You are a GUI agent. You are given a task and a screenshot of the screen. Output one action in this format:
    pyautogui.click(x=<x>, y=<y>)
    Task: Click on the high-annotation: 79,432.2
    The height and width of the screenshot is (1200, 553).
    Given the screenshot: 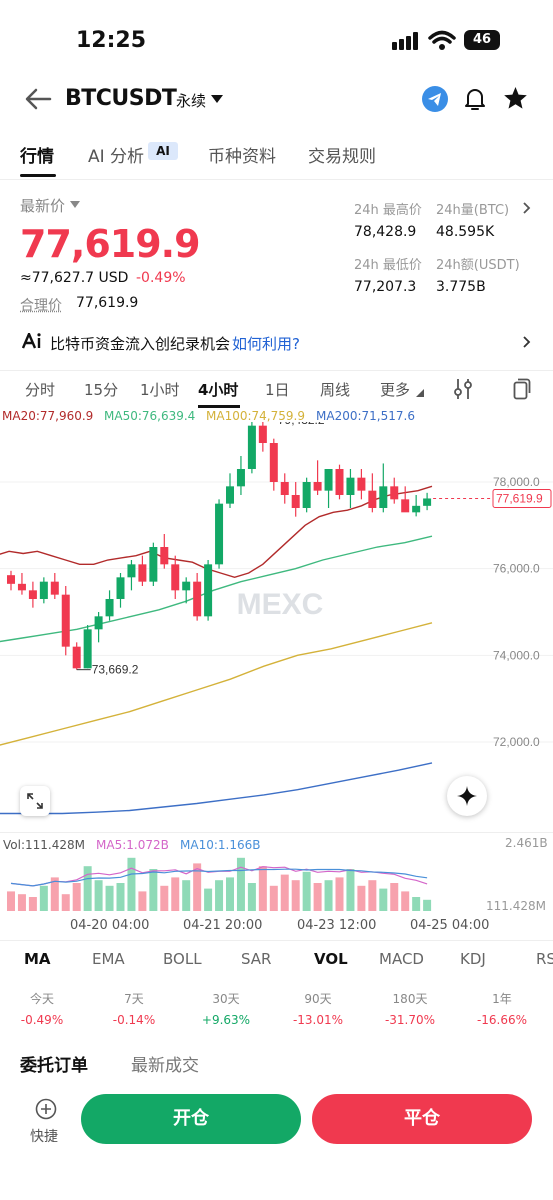 What is the action you would take?
    pyautogui.click(x=301, y=424)
    